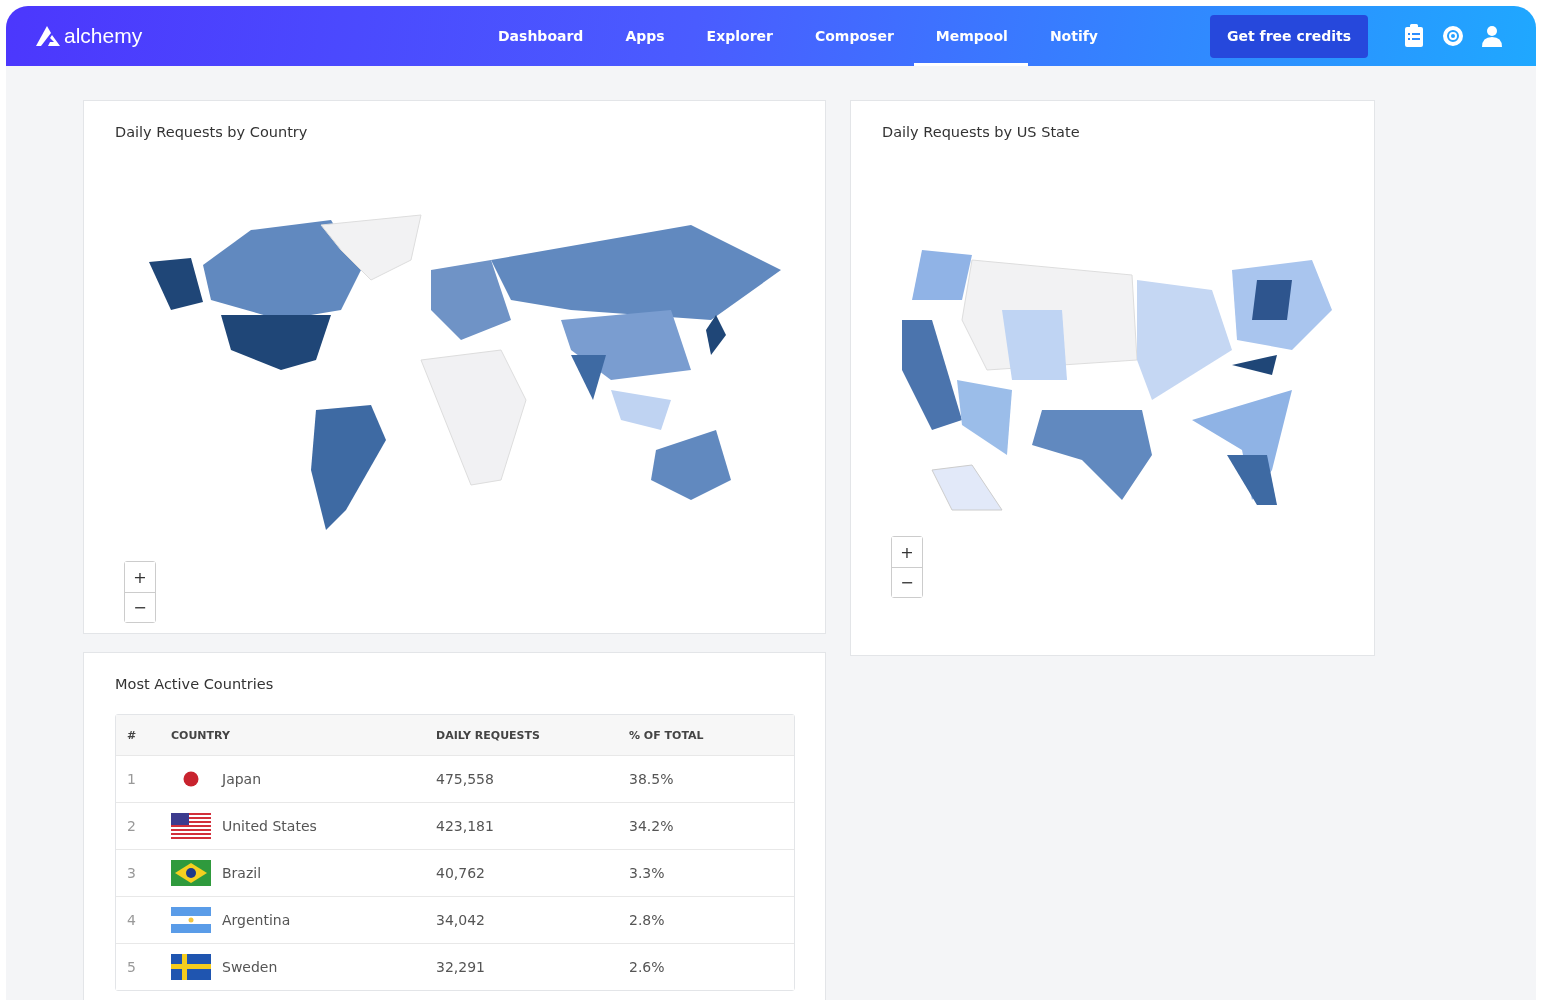 This screenshot has width=1542, height=1006. Describe the element at coordinates (488, 735) in the screenshot. I see `column-header: DAILY REQUESTS` at that location.